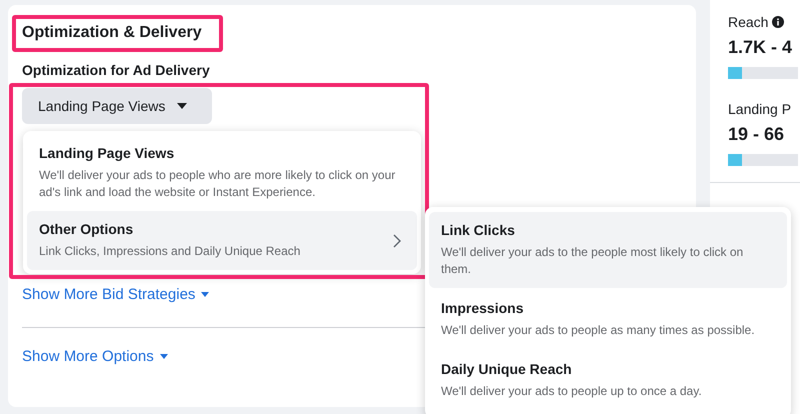  I want to click on show-more-link: Show More Bid Strategies, so click(116, 294).